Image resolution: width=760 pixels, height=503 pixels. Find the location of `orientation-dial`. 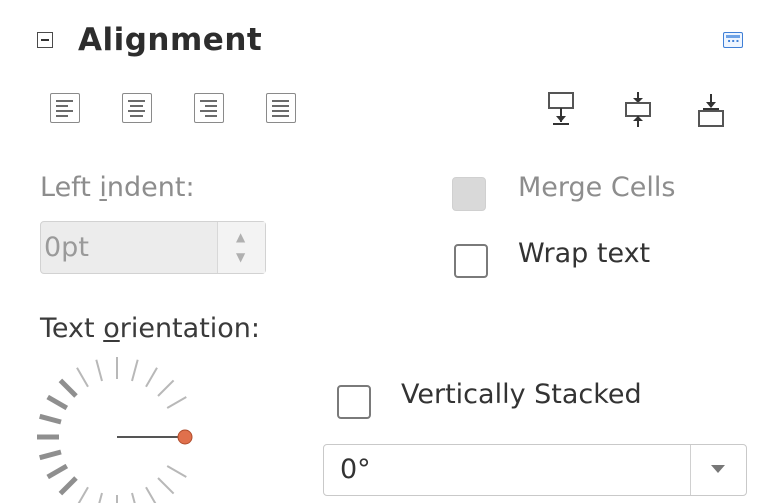

orientation-dial is located at coordinates (120, 430).